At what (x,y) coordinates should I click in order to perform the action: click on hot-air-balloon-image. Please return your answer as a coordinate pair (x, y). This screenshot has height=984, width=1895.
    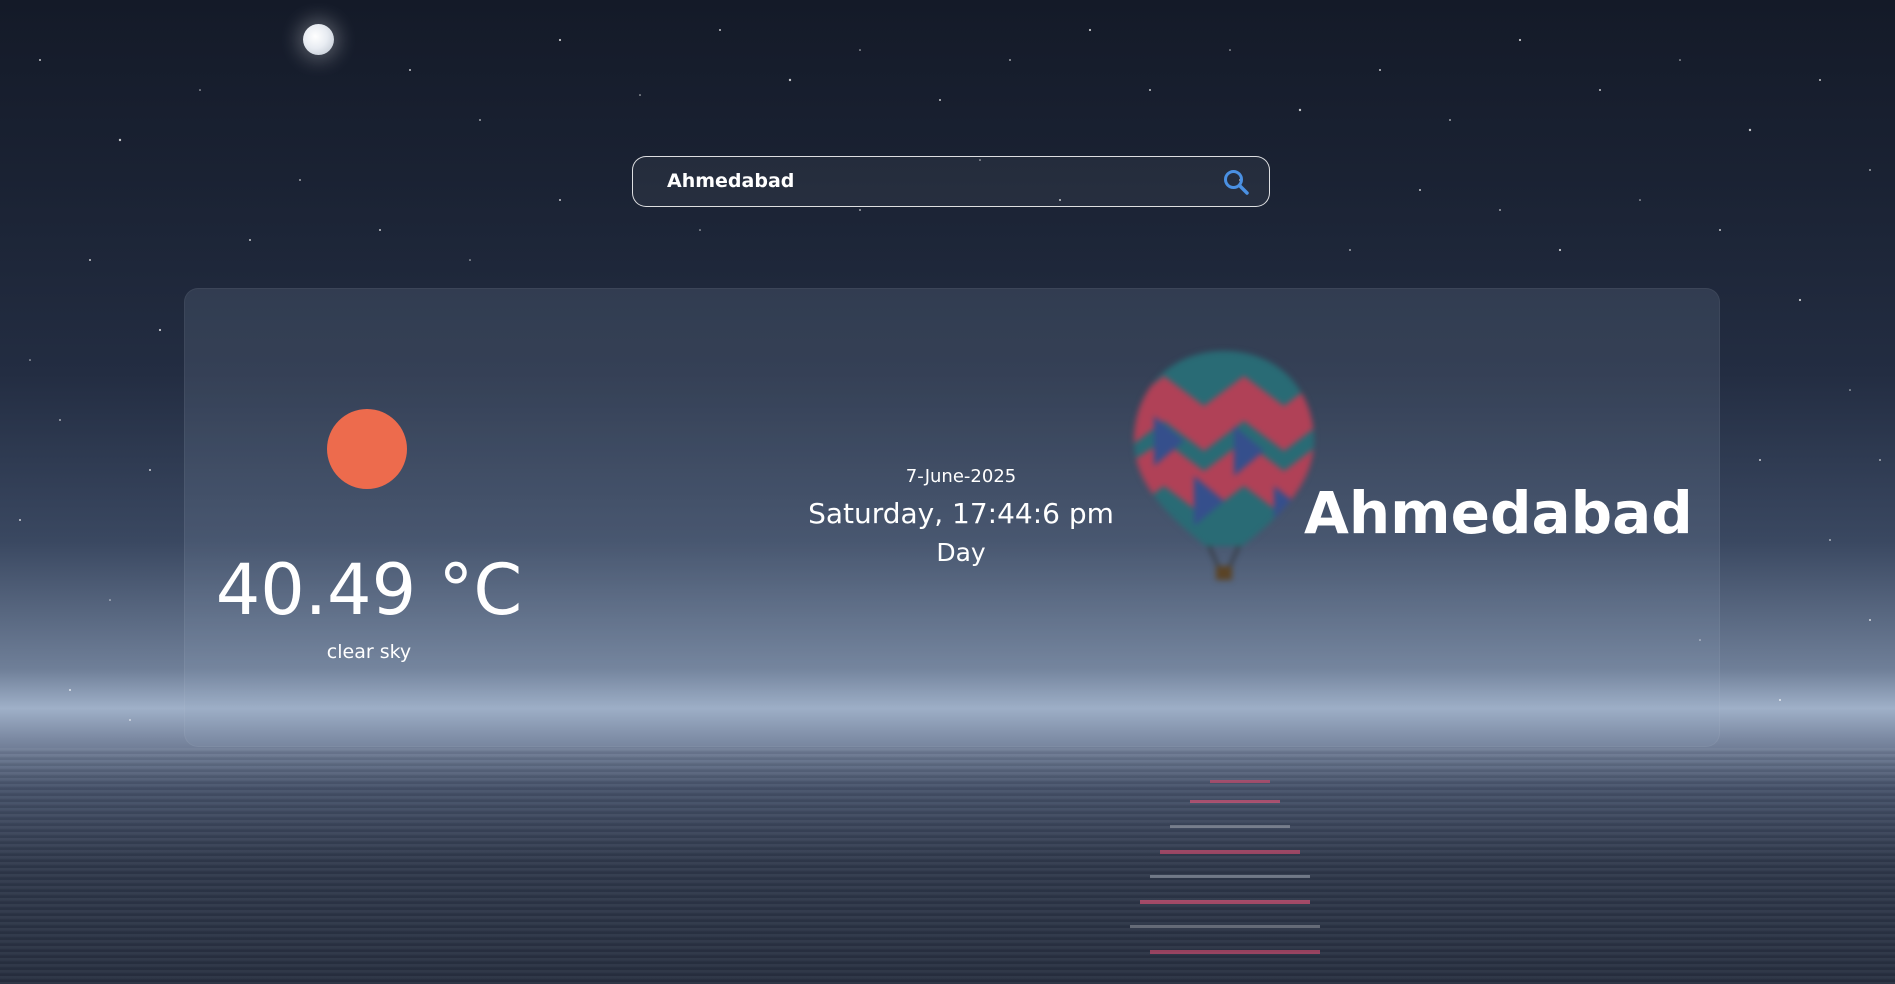
    Looking at the image, I should click on (1224, 465).